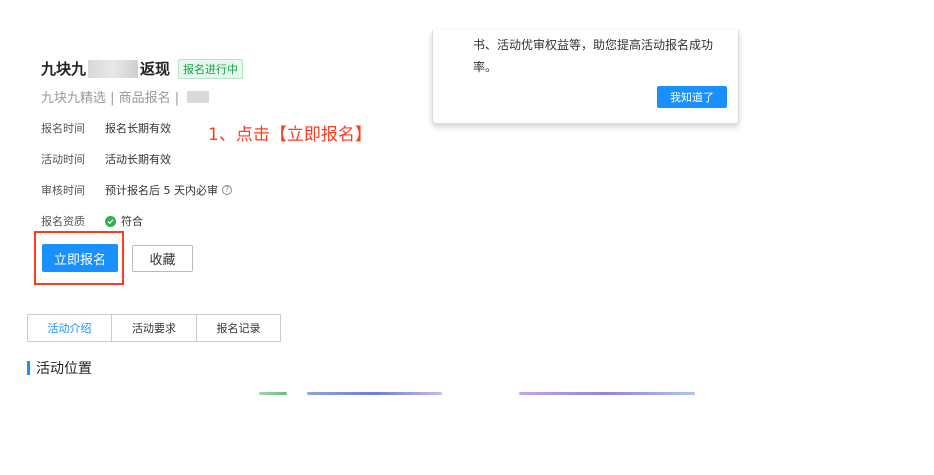  Describe the element at coordinates (692, 97) in the screenshot. I see `popover-confirm-button: 我知道了` at that location.